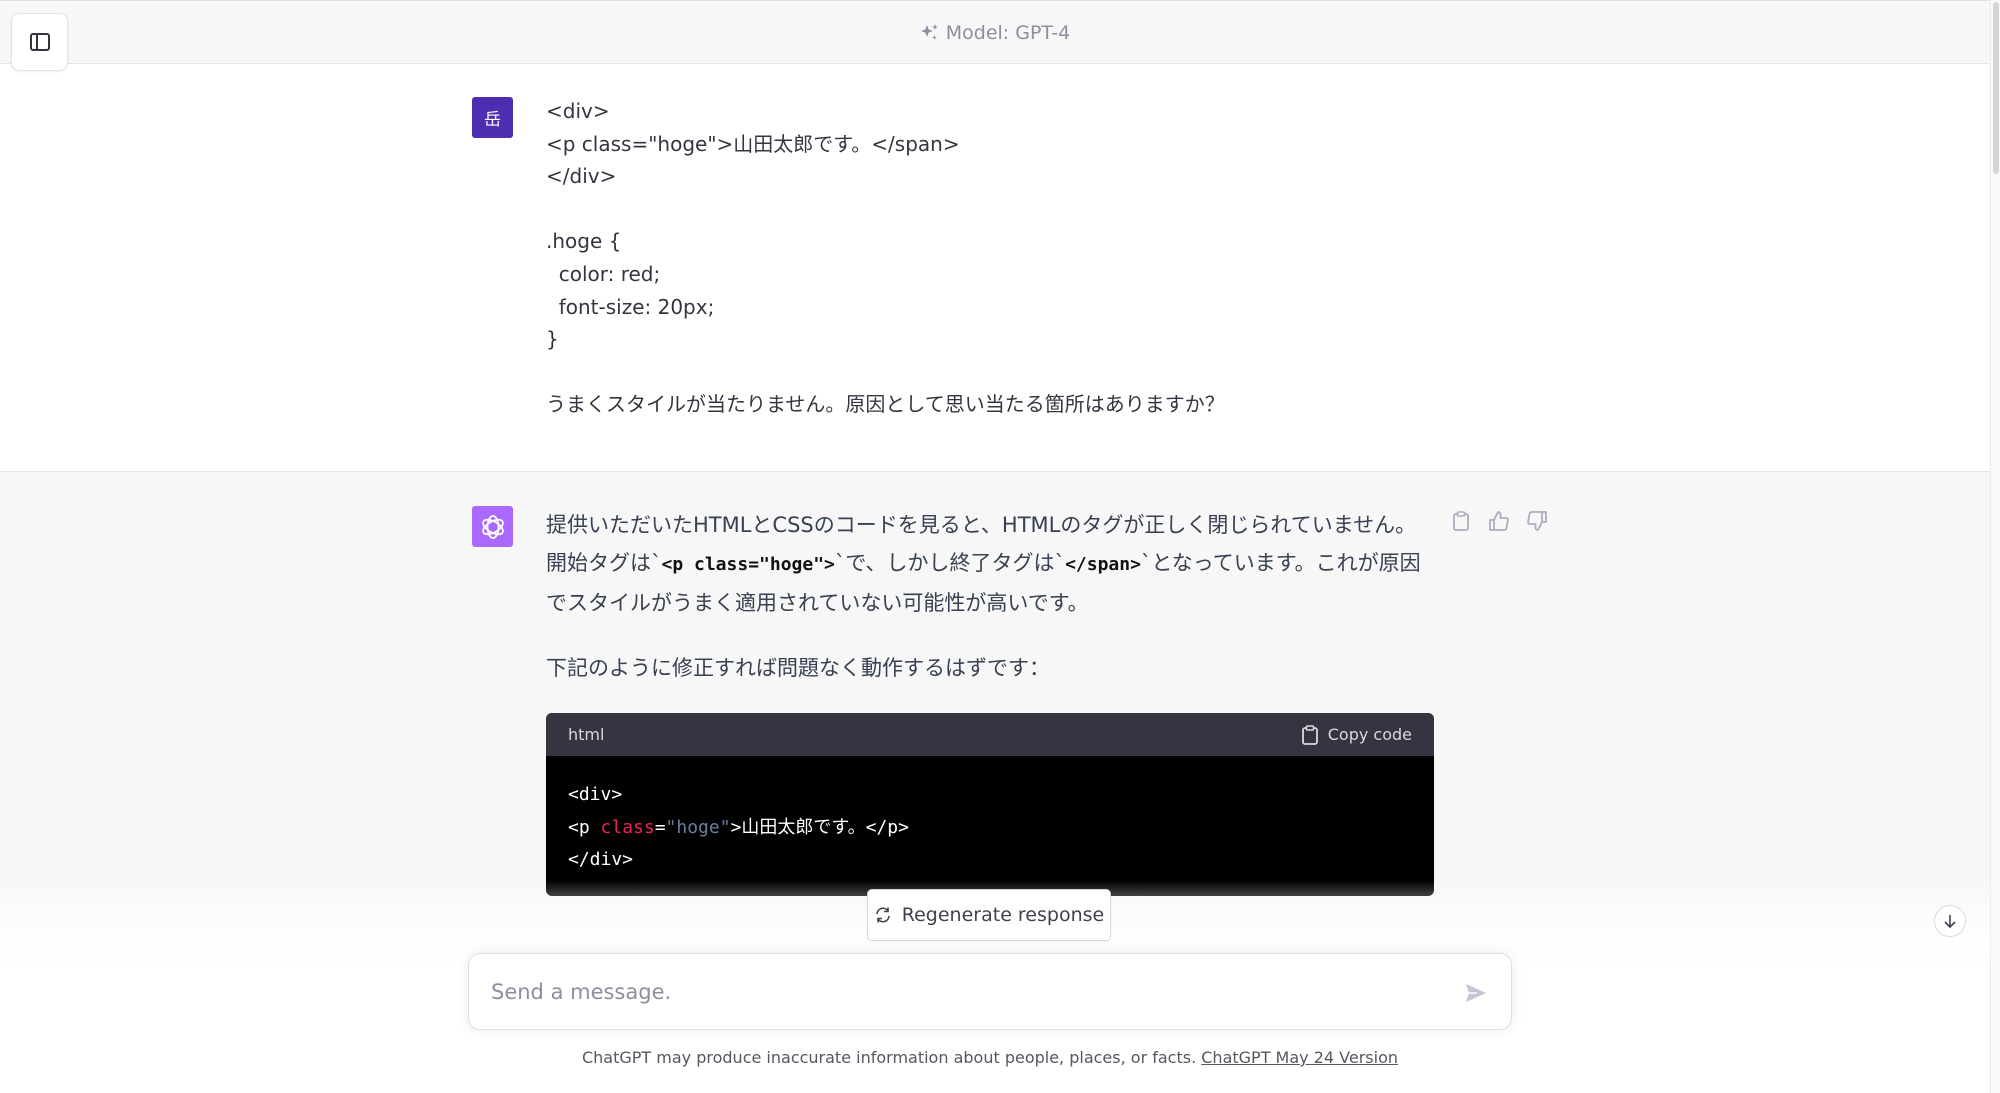 Image resolution: width=2000 pixels, height=1093 pixels. I want to click on regenerate-label: Regenerate response, so click(1003, 915).